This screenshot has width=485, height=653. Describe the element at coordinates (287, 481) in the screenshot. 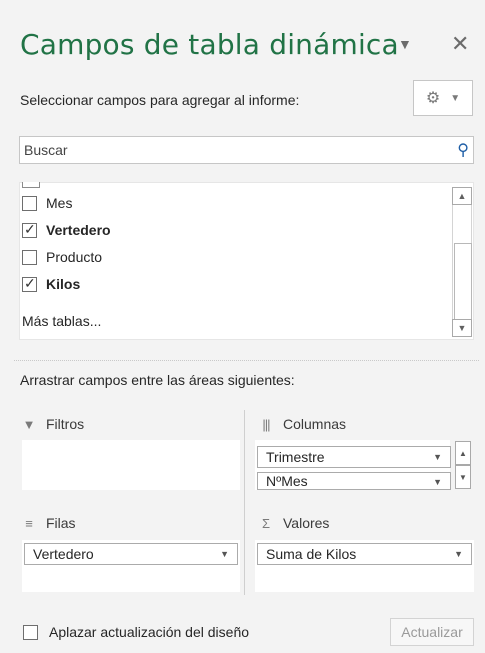

I see `field-pill-label: NºMes` at that location.